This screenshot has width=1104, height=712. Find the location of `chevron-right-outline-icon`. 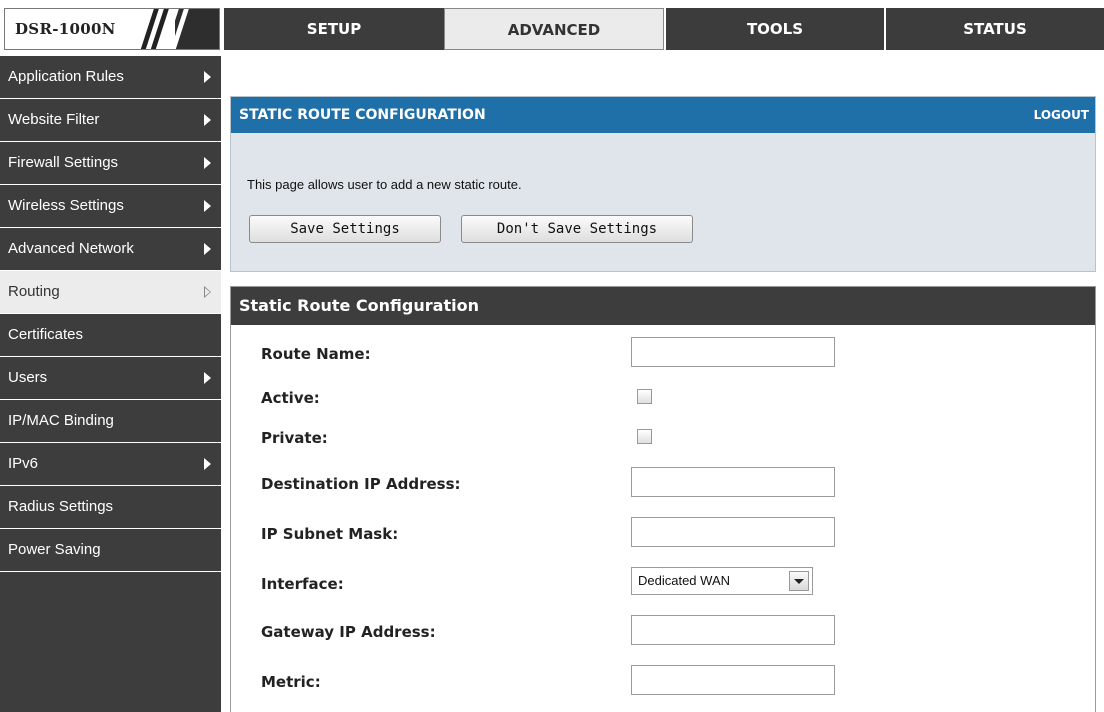

chevron-right-outline-icon is located at coordinates (207, 292).